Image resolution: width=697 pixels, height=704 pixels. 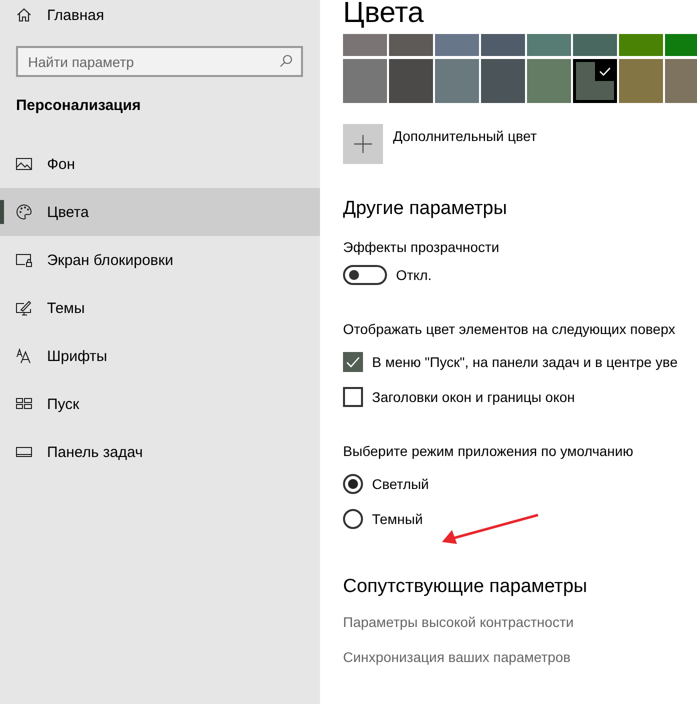 I want to click on checkbox-label: В меню "Пуск", на панели задач и в центре уве, so click(x=525, y=362).